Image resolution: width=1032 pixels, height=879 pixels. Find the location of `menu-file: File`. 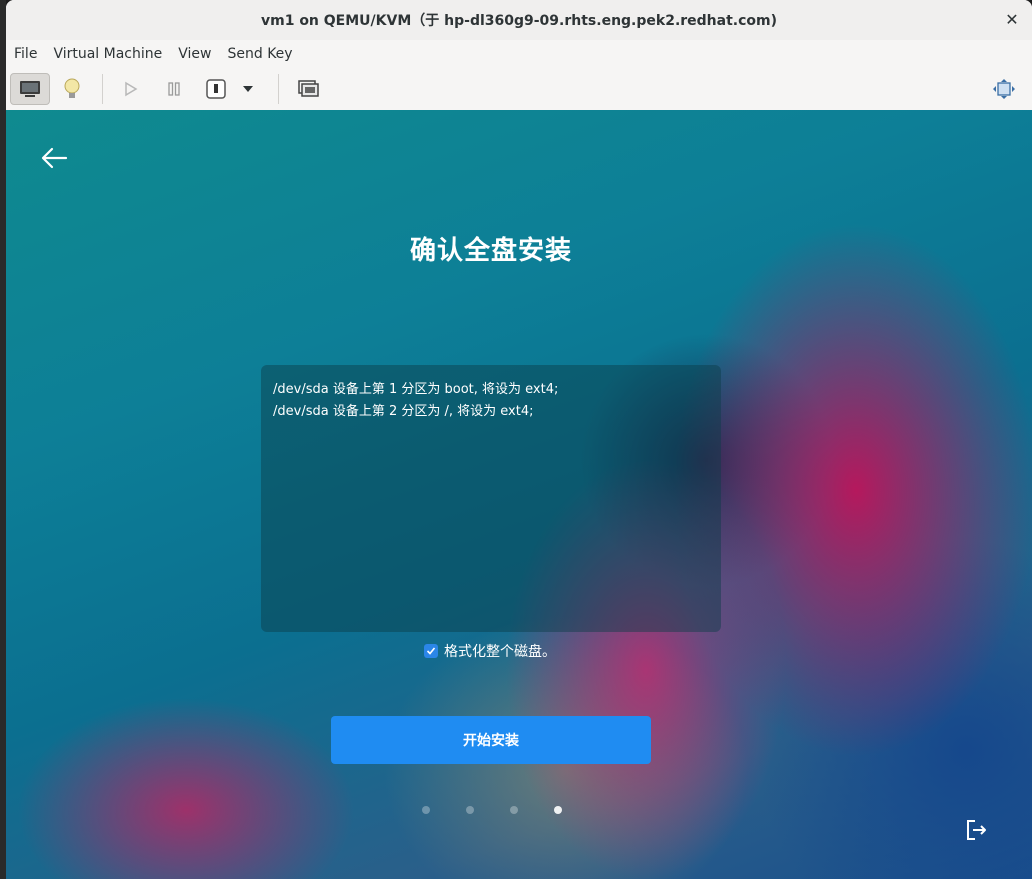

menu-file: File is located at coordinates (25, 54).